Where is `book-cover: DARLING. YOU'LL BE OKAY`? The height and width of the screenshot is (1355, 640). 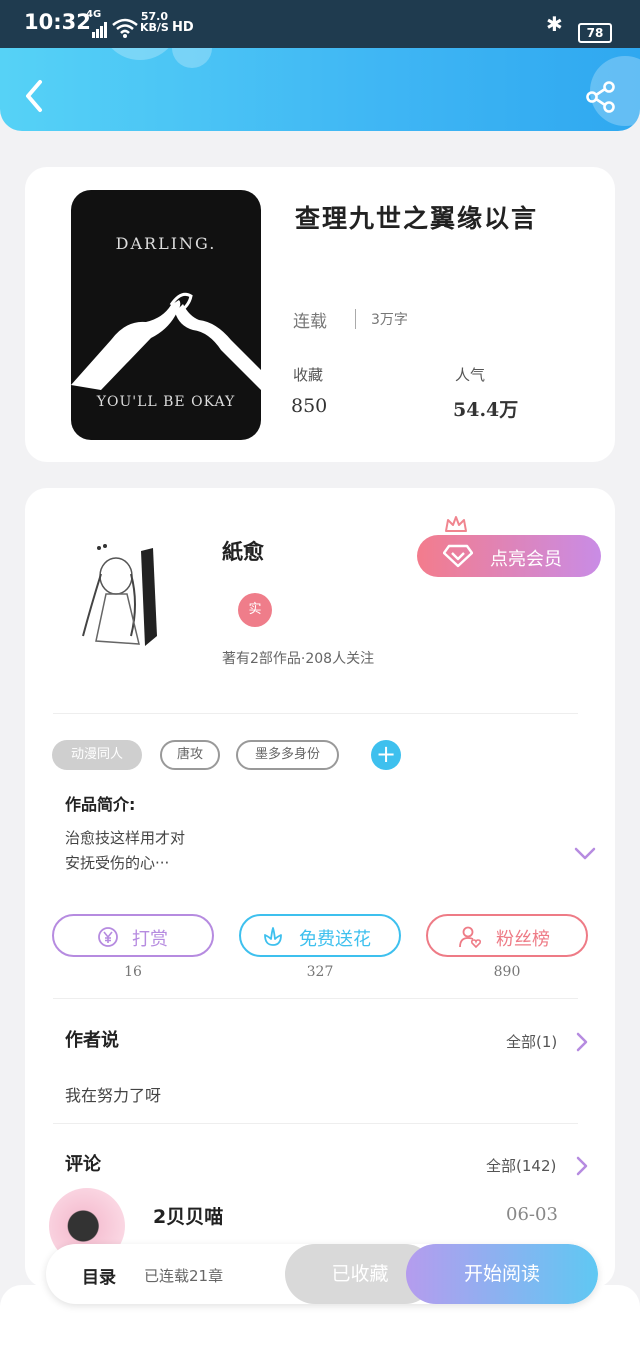
book-cover: DARLING. YOU'LL BE OKAY is located at coordinates (166, 315).